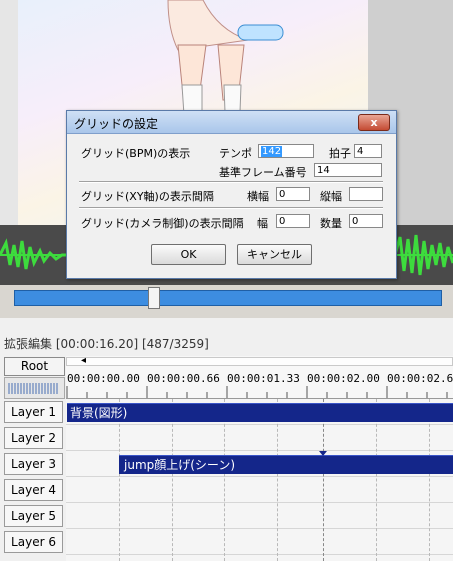  What do you see at coordinates (188, 254) in the screenshot?
I see `ok-button: OK` at bounding box center [188, 254].